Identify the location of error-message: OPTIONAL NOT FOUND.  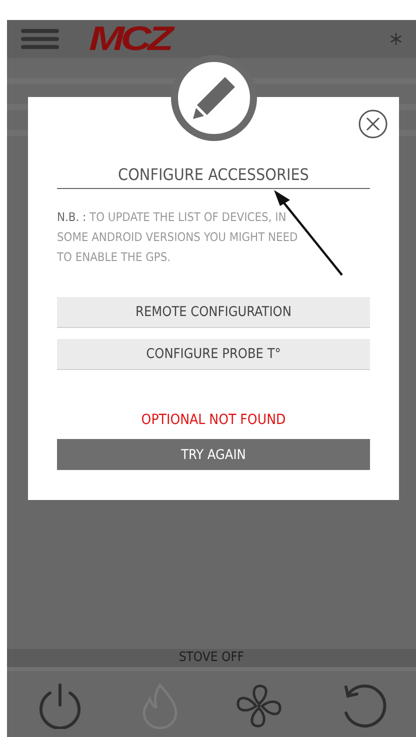
(213, 420).